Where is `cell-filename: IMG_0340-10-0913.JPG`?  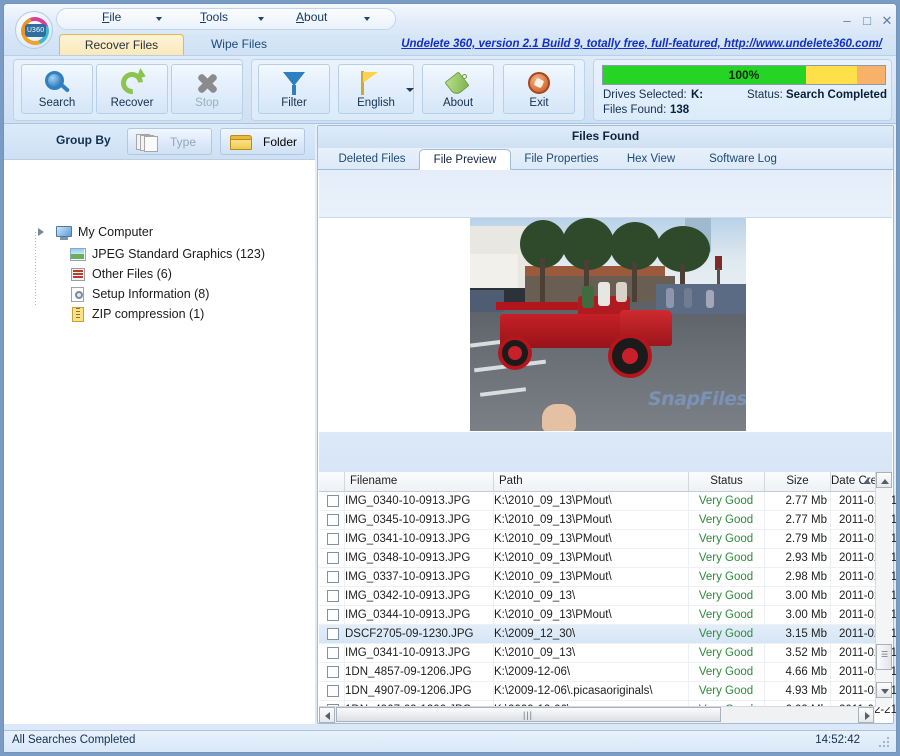 cell-filename: IMG_0340-10-0913.JPG is located at coordinates (408, 501).